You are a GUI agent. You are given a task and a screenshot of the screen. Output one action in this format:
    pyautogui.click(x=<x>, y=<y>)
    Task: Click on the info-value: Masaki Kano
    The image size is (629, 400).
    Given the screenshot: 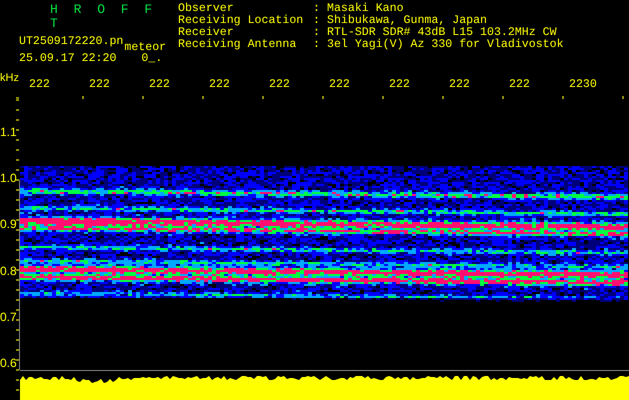 What is the action you would take?
    pyautogui.click(x=365, y=9)
    